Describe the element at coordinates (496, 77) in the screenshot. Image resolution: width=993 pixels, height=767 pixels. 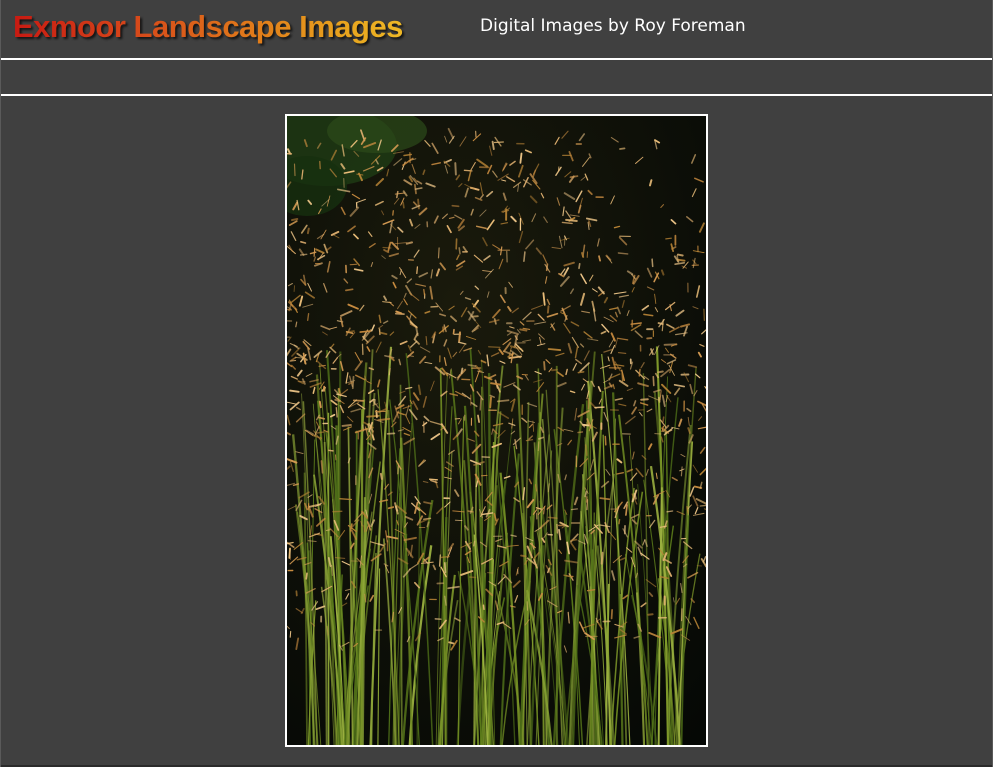
I see `nav-bar` at that location.